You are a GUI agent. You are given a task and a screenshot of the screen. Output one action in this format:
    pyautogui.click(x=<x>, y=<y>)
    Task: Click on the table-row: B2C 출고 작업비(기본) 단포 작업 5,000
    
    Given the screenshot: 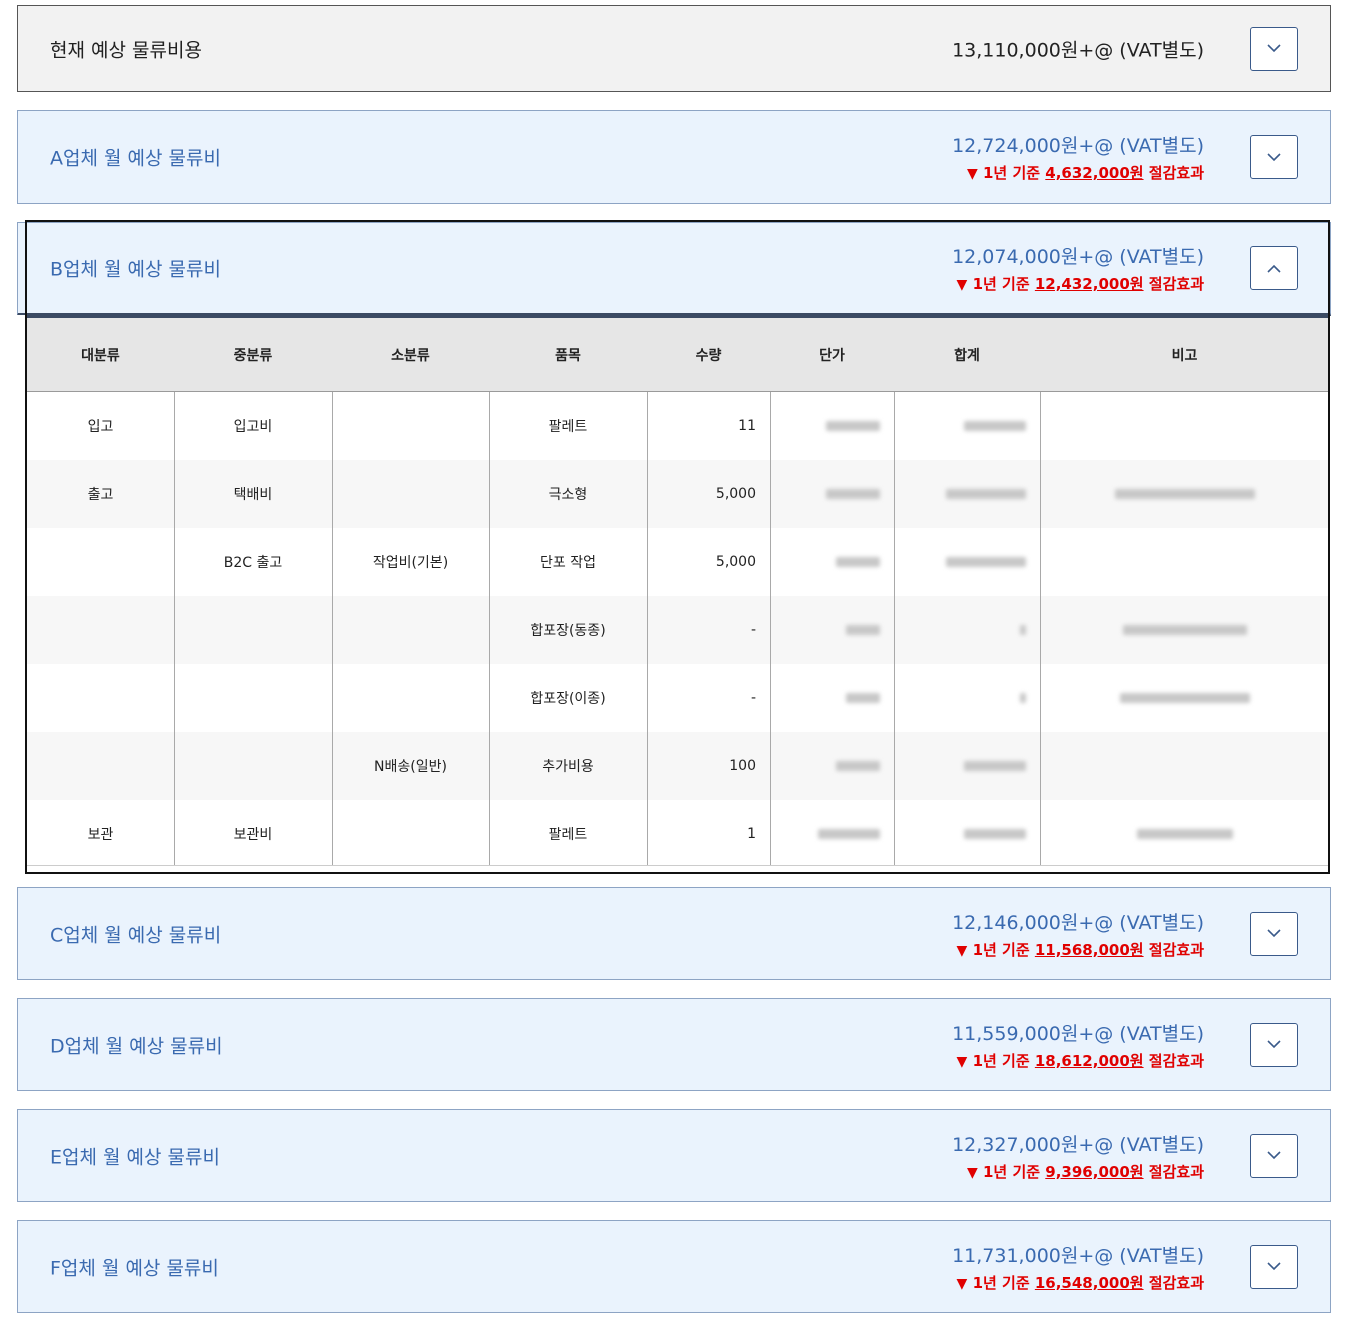 What is the action you would take?
    pyautogui.click(x=678, y=562)
    